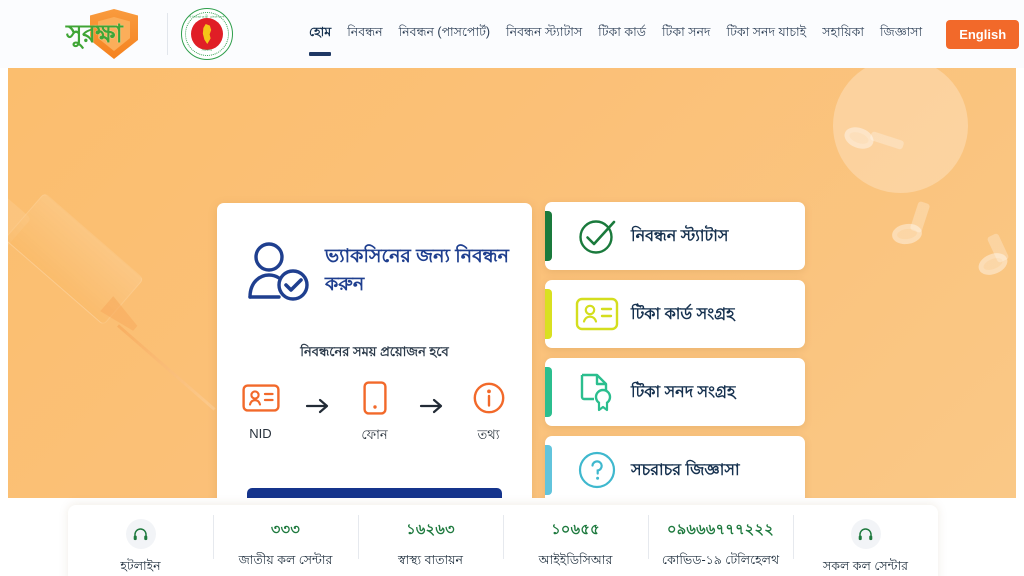 The width and height of the screenshot is (1024, 576). What do you see at coordinates (430, 560) in the screenshot?
I see `hotline-label: স্বাস্থ্য বাতায়ন` at bounding box center [430, 560].